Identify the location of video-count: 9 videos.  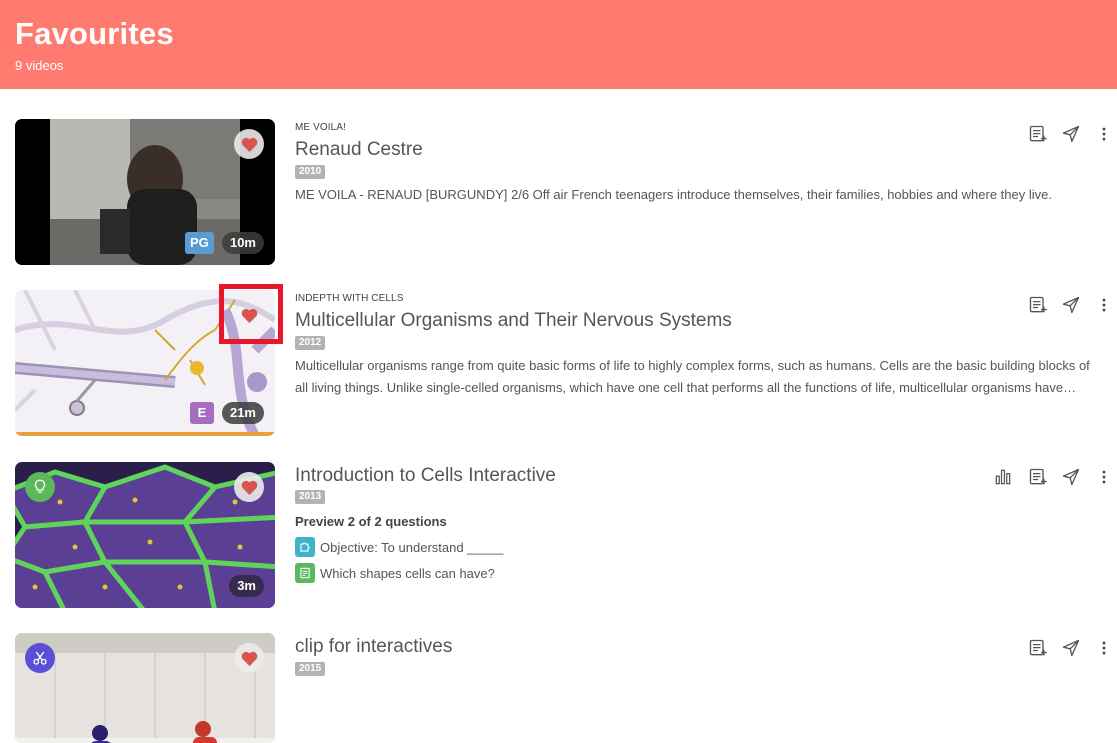
(39, 65).